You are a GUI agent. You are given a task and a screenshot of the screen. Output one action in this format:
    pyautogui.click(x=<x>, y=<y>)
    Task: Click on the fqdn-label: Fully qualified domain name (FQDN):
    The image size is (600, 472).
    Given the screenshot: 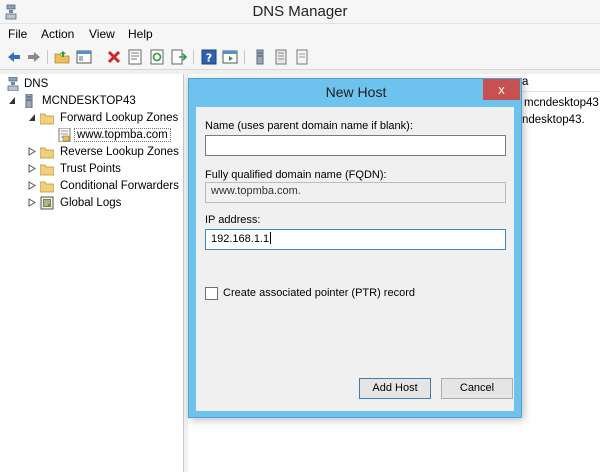 What is the action you would take?
    pyautogui.click(x=296, y=175)
    